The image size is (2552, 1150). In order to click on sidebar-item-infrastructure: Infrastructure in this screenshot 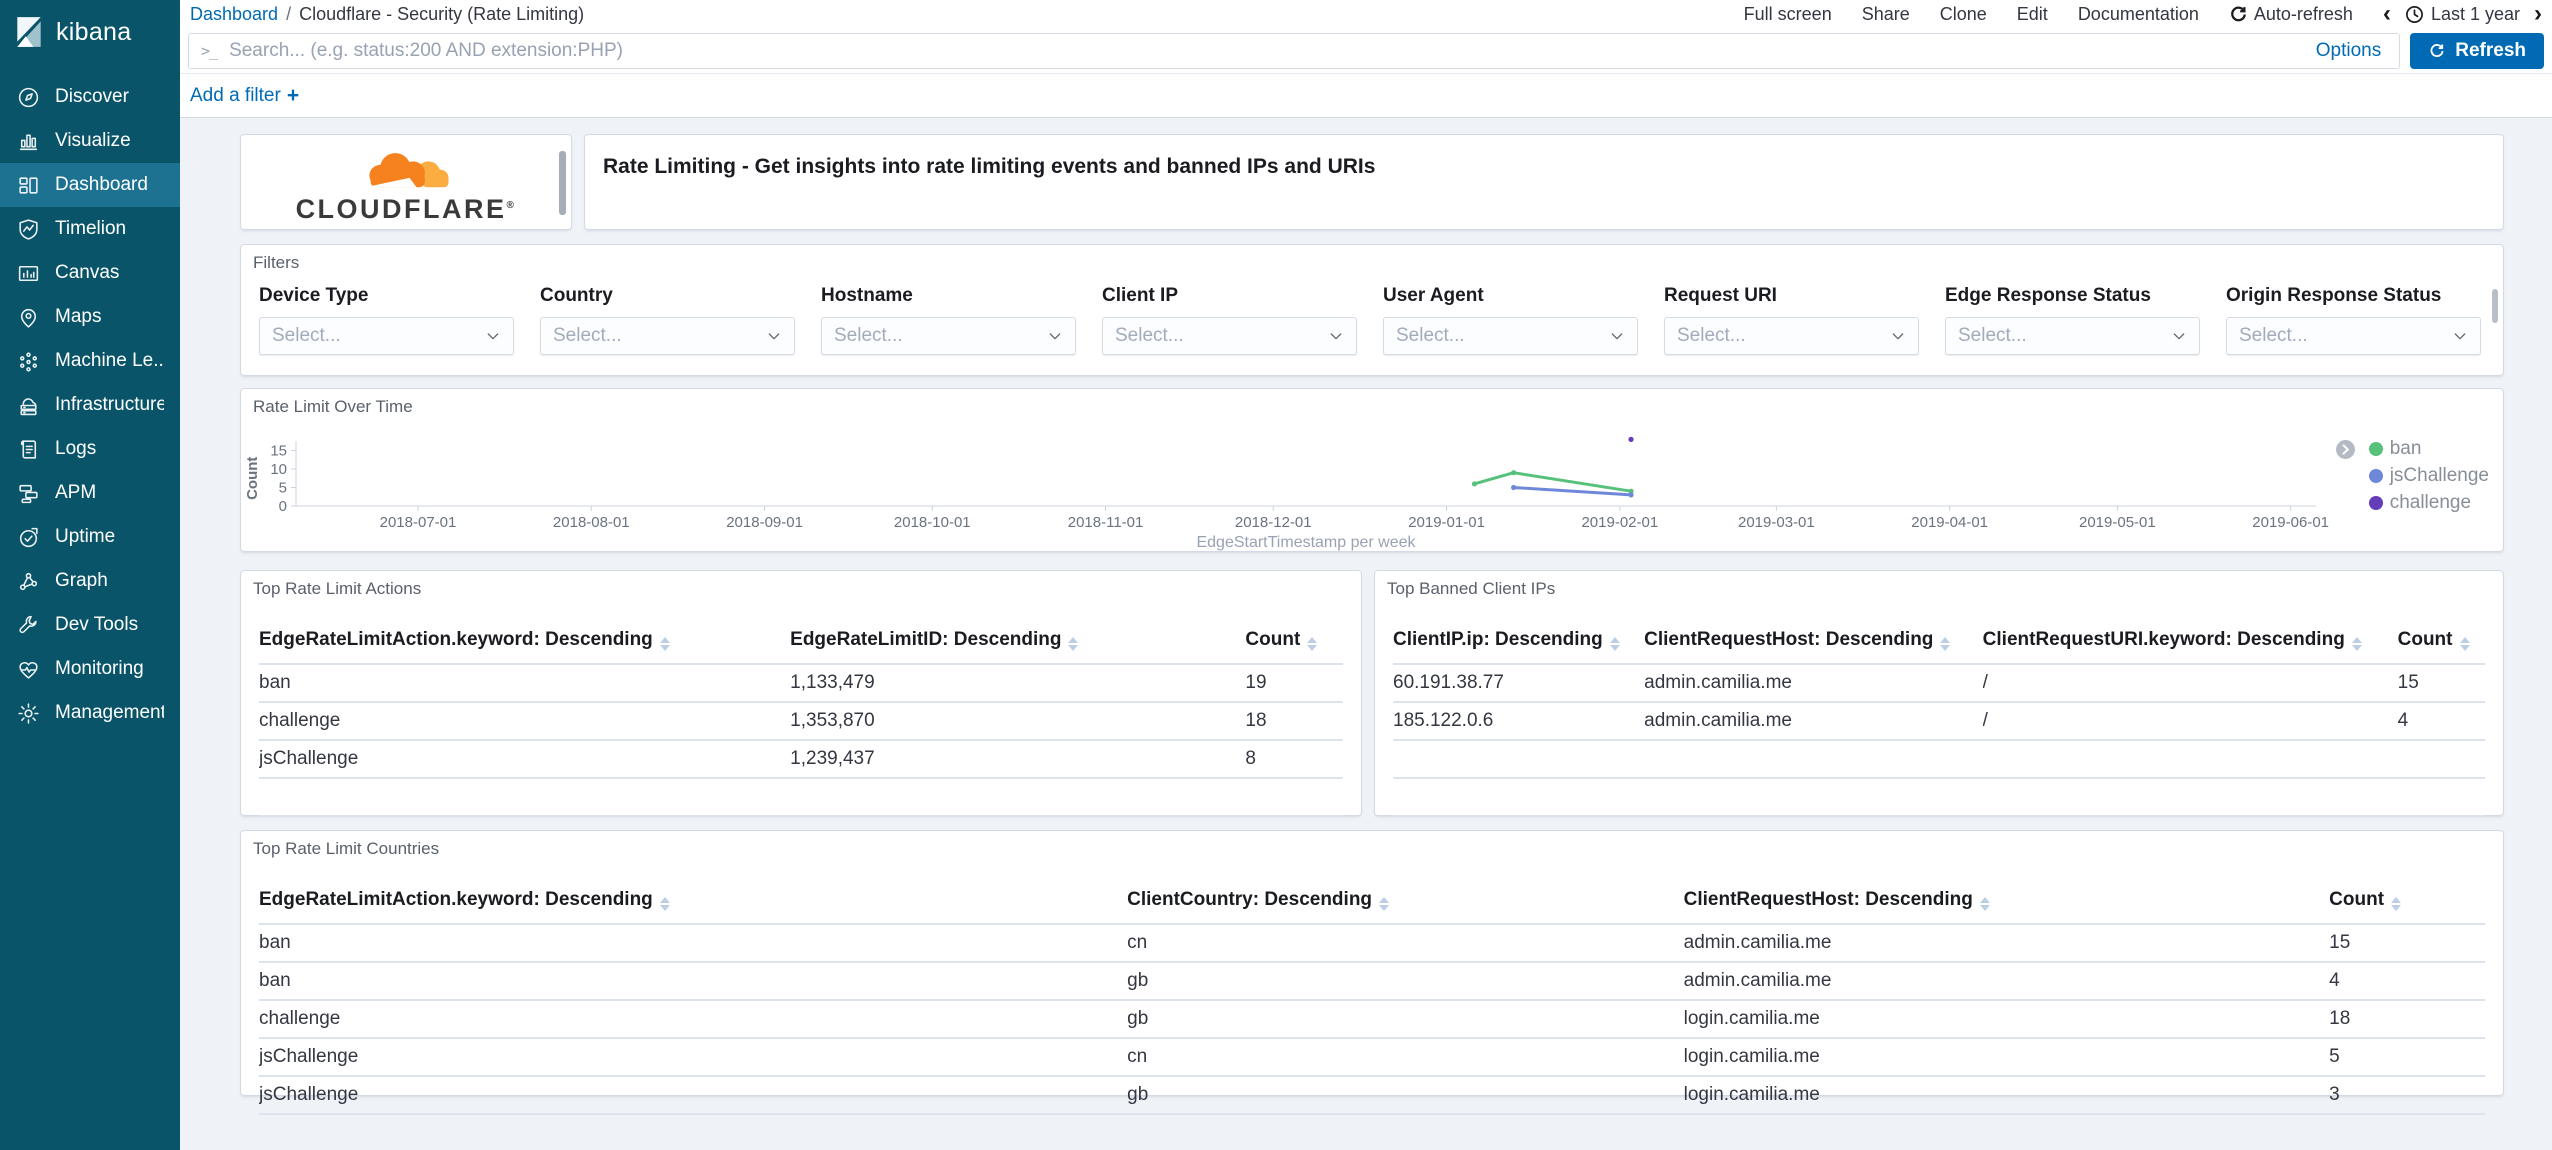, I will do `click(90, 405)`.